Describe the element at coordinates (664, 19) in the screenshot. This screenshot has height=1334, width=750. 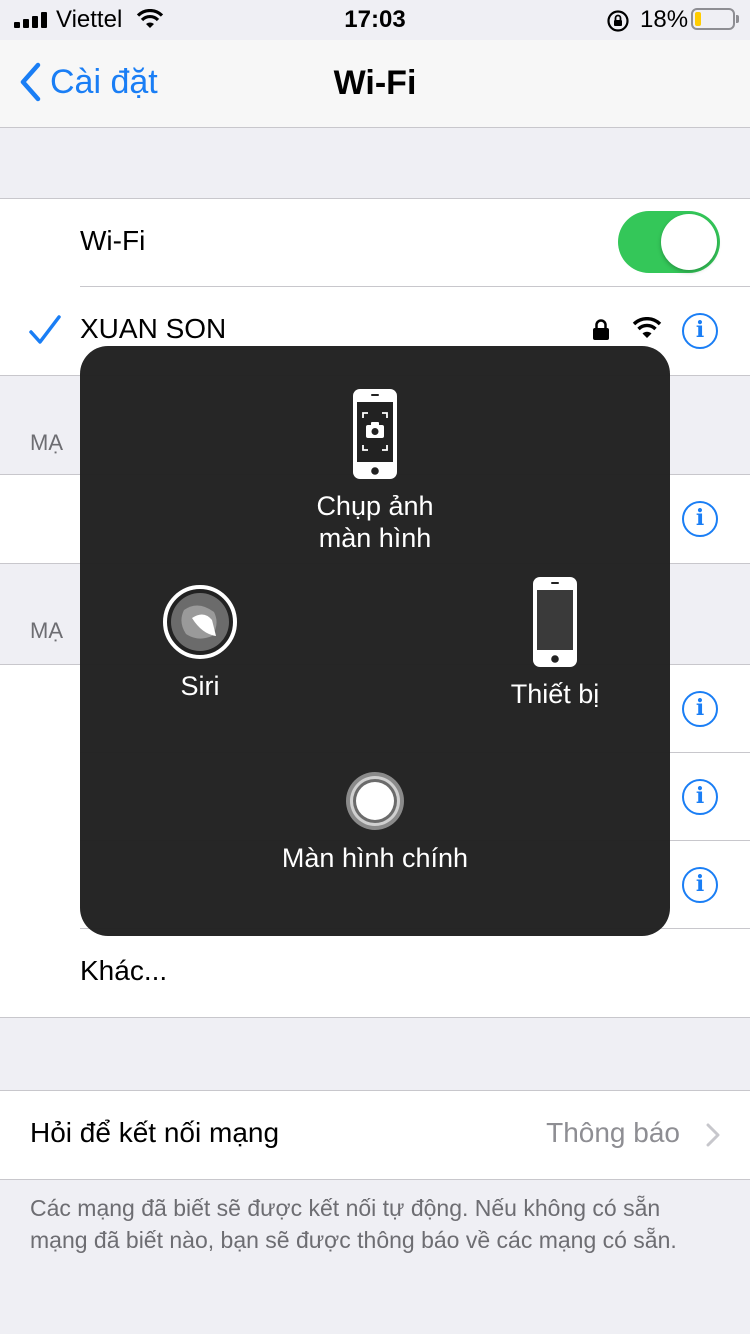
I see `battery-percentage: 18%` at that location.